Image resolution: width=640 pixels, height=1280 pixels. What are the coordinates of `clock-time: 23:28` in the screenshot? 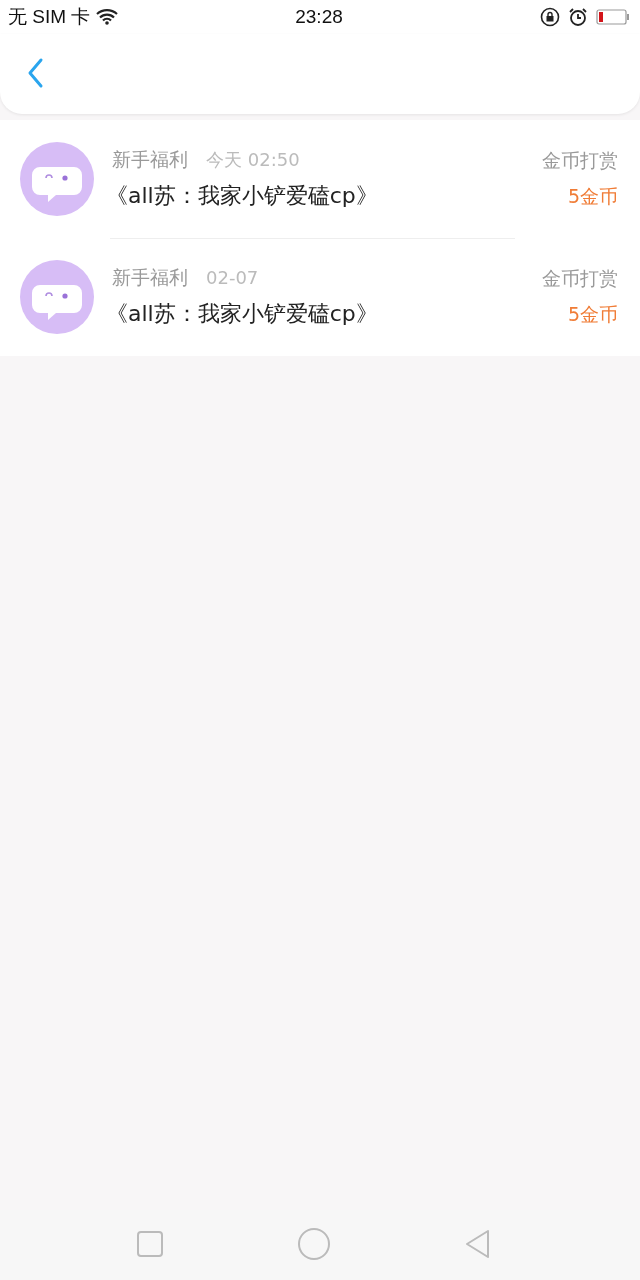 It's located at (319, 17).